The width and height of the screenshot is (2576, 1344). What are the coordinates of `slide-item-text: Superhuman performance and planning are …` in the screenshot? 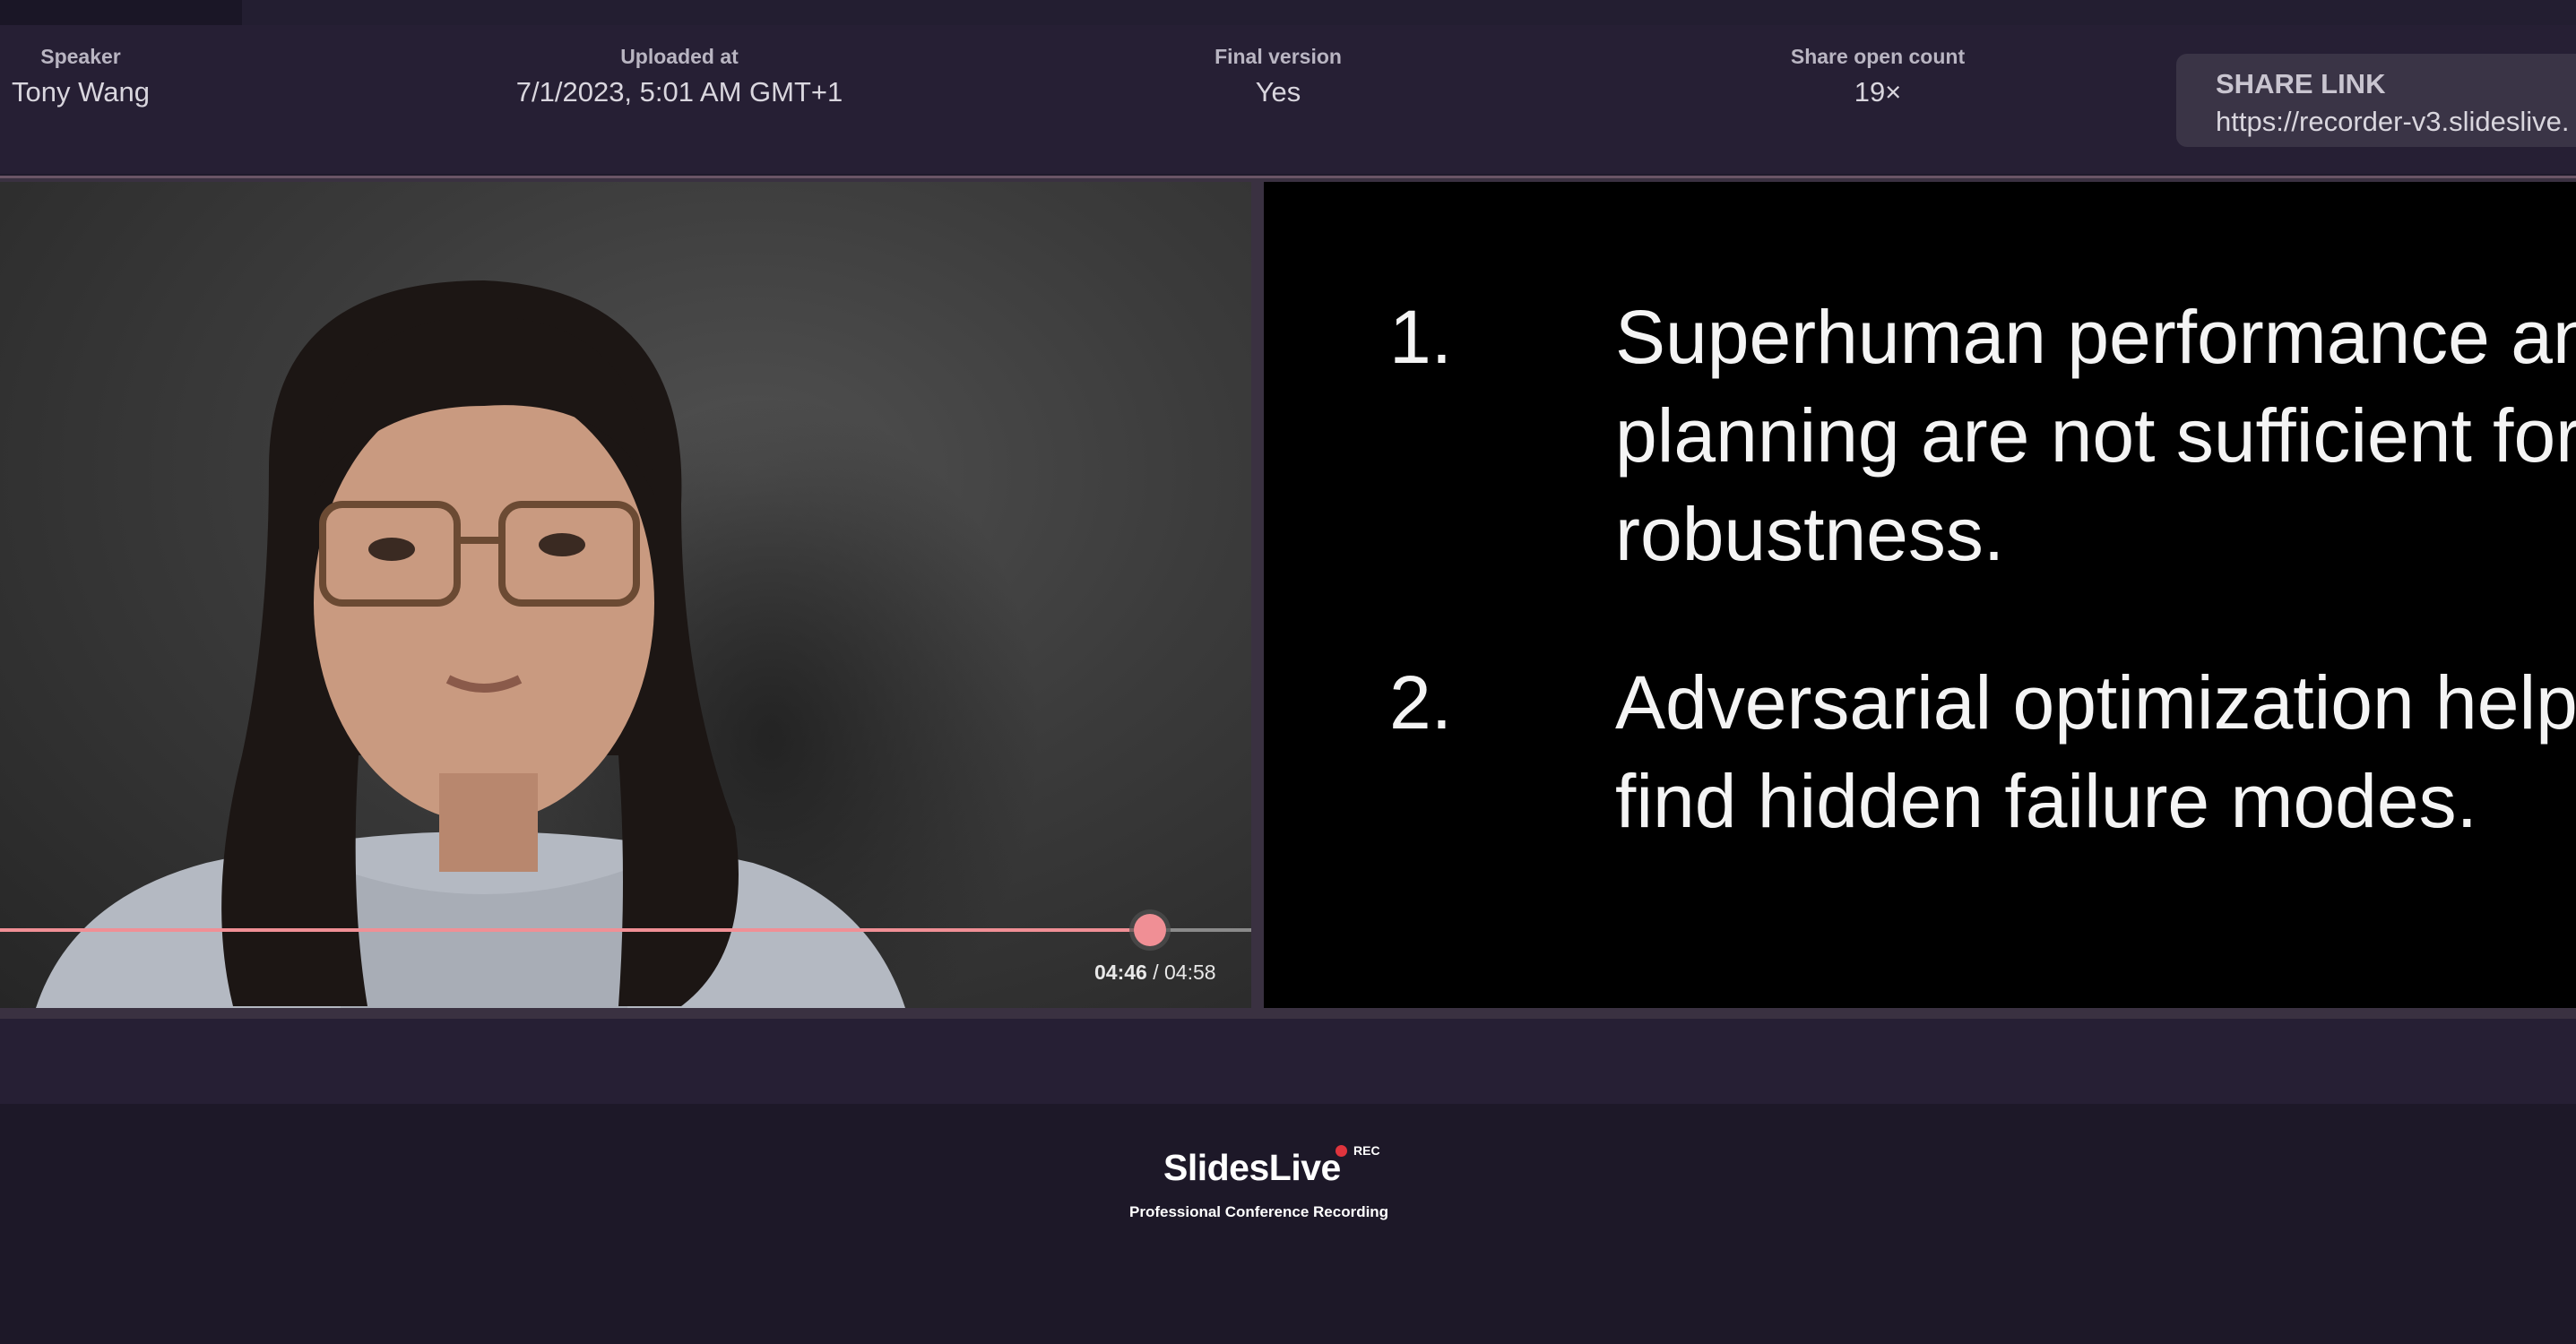 It's located at (2095, 436).